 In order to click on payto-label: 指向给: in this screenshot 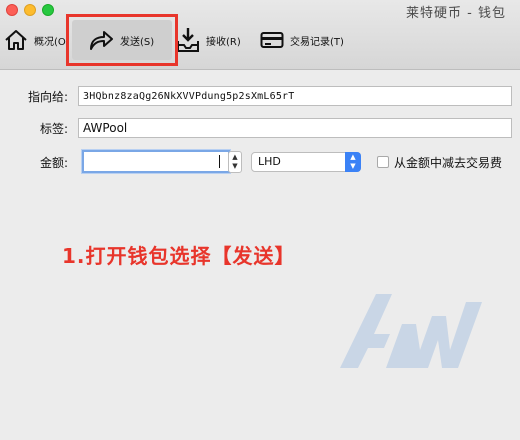, I will do `click(47, 97)`.